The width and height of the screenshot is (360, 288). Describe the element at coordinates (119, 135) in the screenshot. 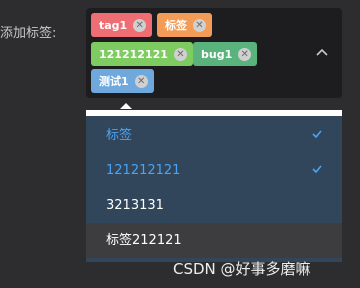

I see `option-label: 标签` at that location.